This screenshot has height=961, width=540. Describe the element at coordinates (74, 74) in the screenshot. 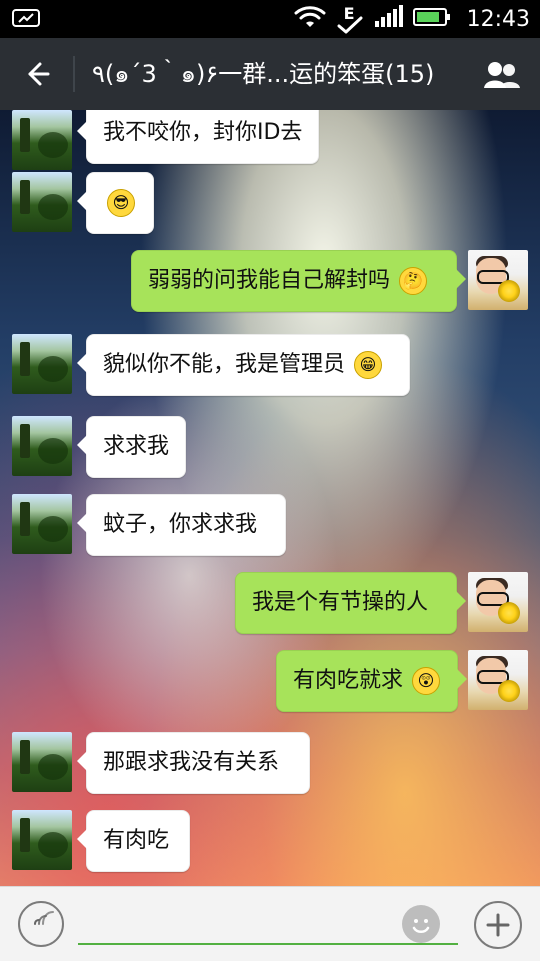

I see `topbar-divider` at that location.